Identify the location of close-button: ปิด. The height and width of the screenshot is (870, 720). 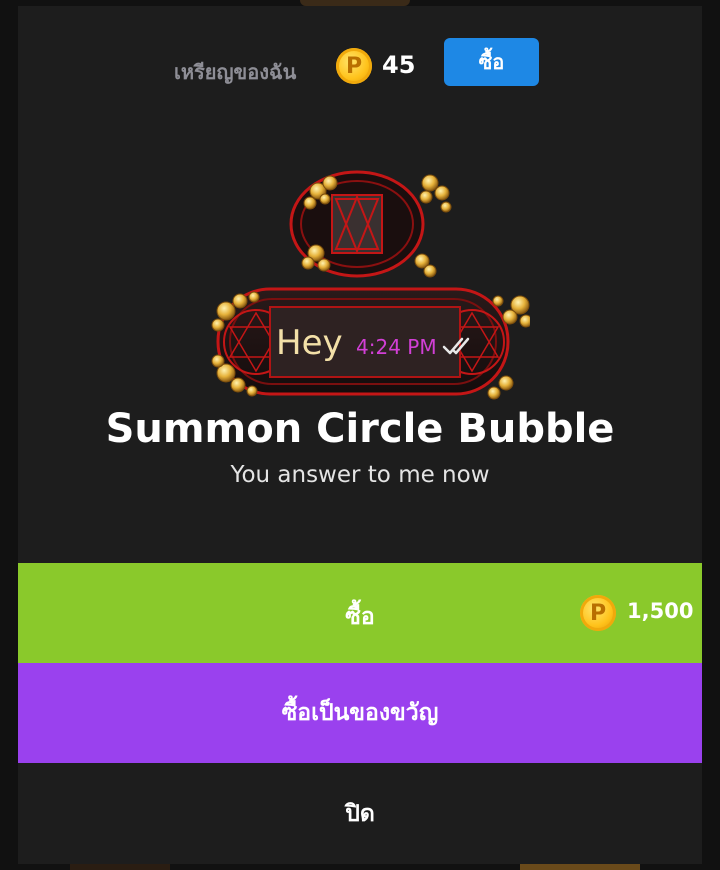
(360, 813).